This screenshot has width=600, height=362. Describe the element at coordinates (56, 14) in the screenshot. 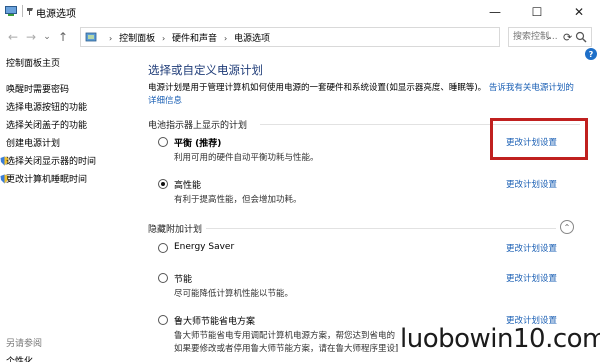

I see `window-title: 电源选项` at that location.